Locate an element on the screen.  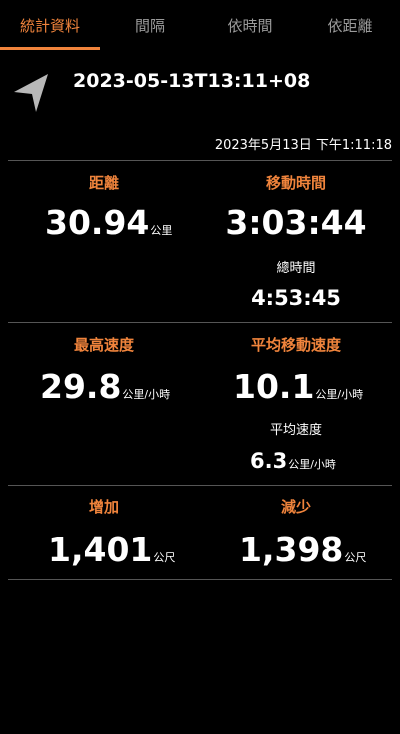
avg-speed-label: 平均速度 is located at coordinates (295, 430).